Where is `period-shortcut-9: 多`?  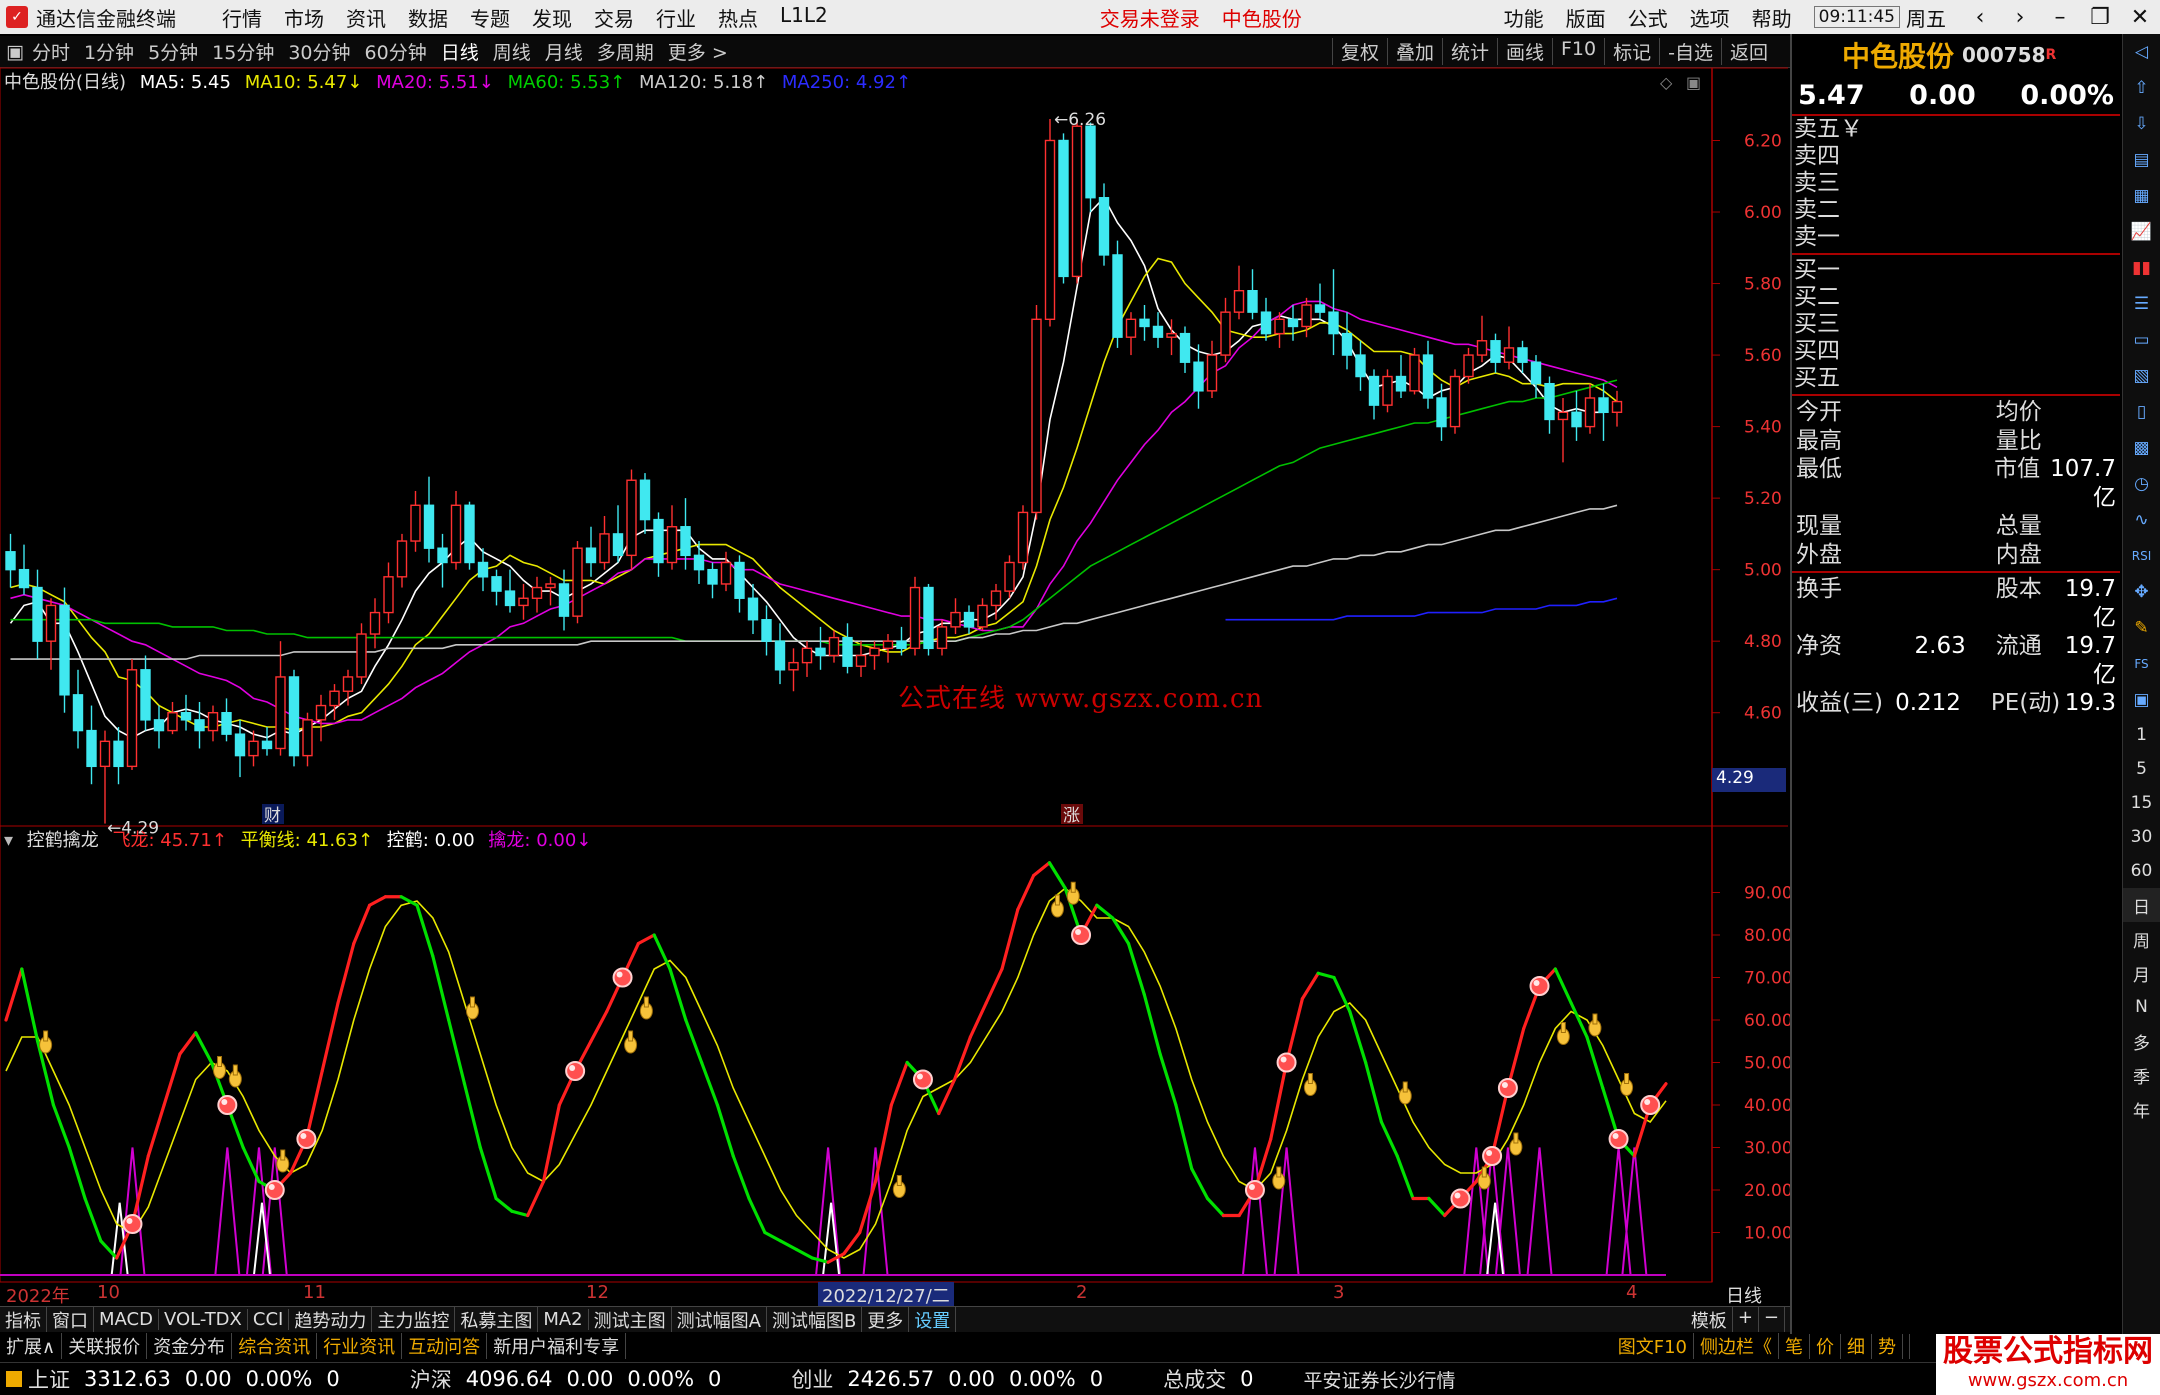
period-shortcut-9: 多 is located at coordinates (2141, 1041).